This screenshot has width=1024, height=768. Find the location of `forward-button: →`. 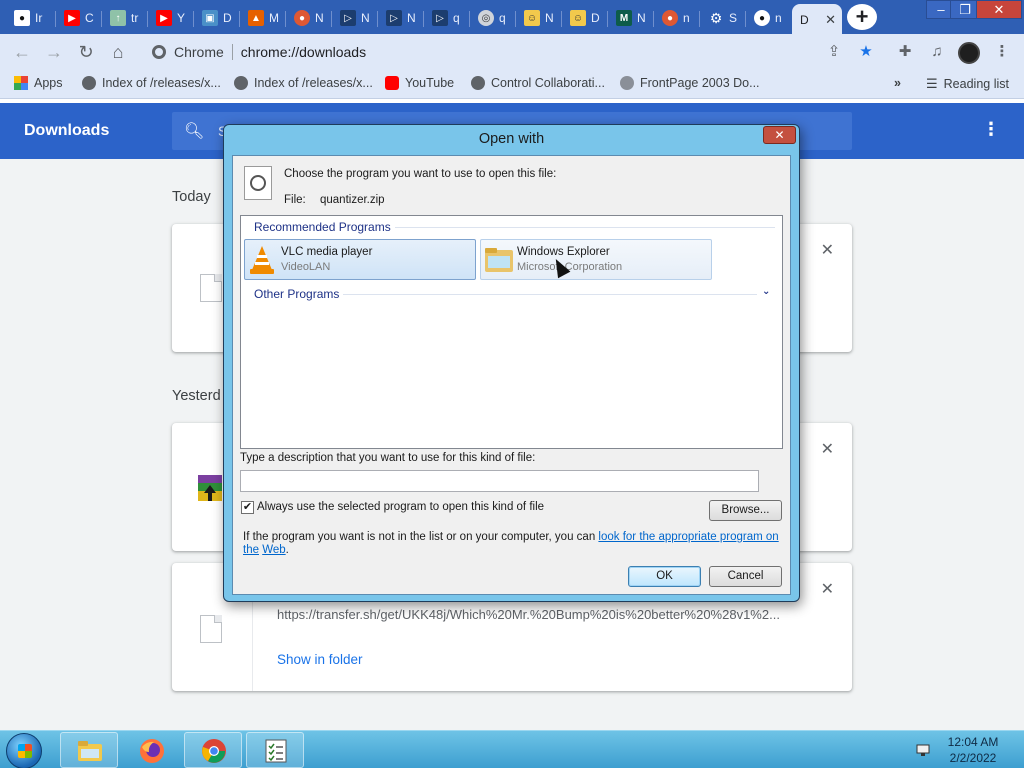

forward-button: → is located at coordinates (54, 52).